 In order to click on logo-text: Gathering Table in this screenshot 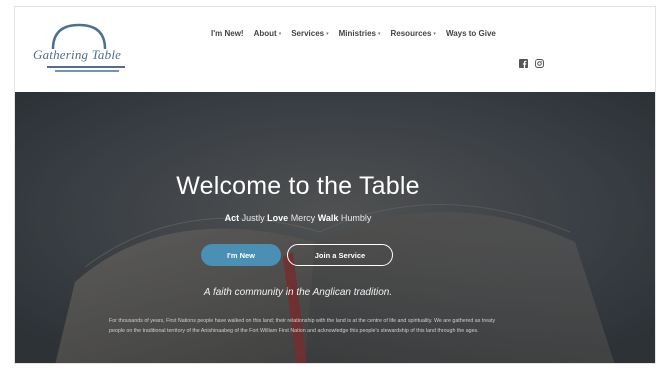, I will do `click(77, 54)`.